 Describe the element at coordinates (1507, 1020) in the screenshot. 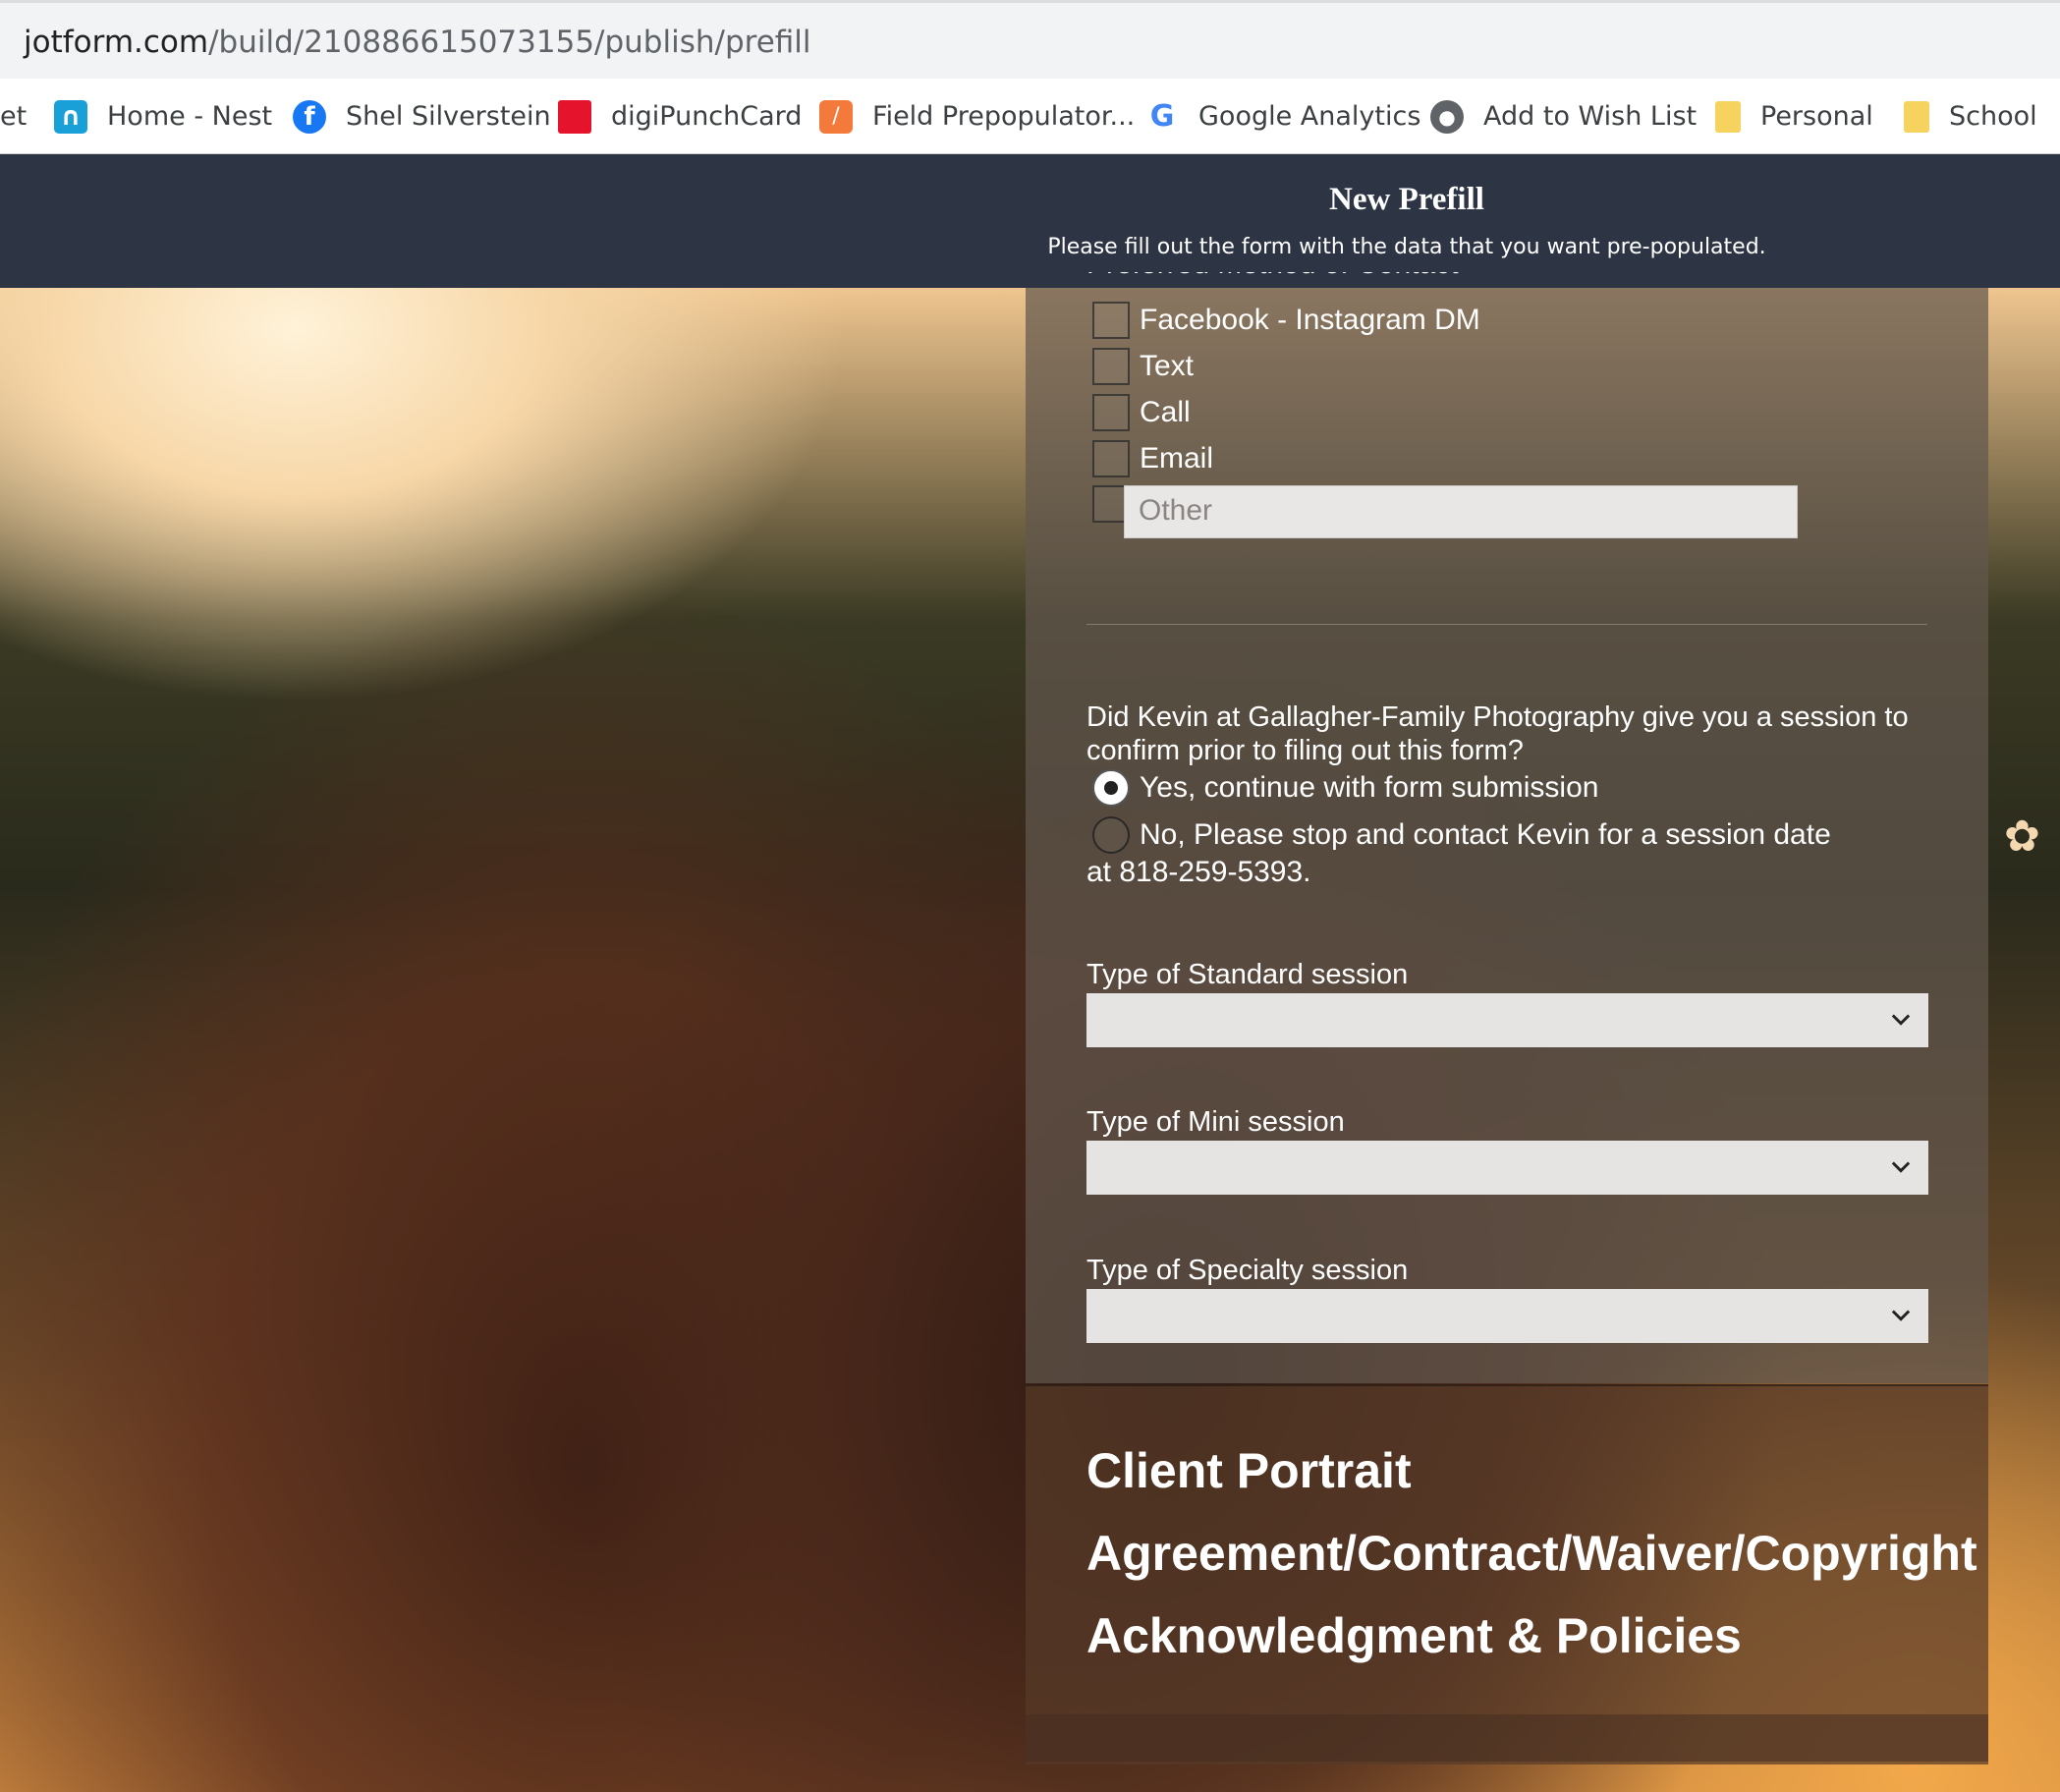

I see `standard-session-select` at that location.